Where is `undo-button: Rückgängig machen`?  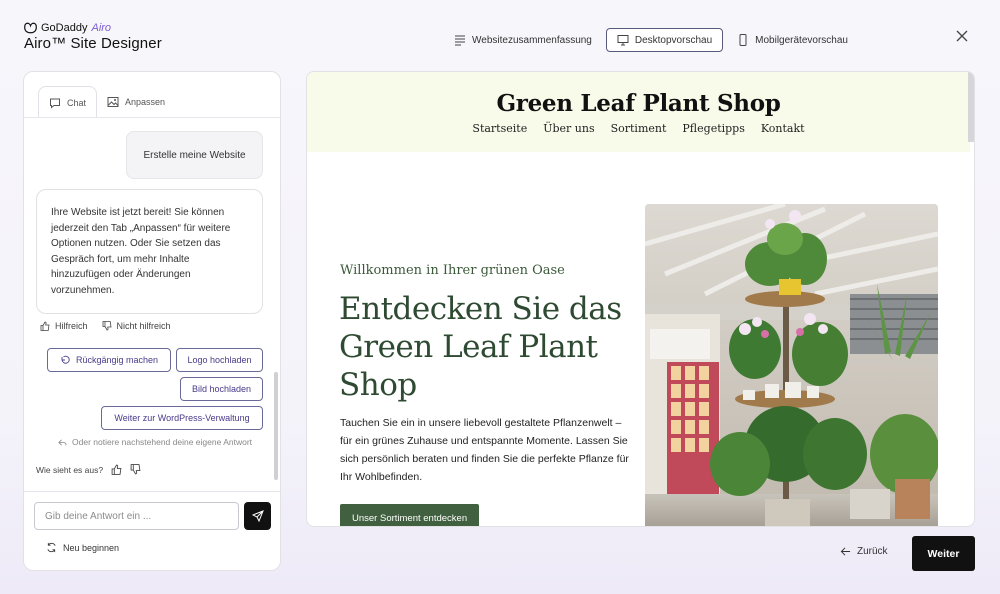 undo-button: Rückgängig machen is located at coordinates (109, 360).